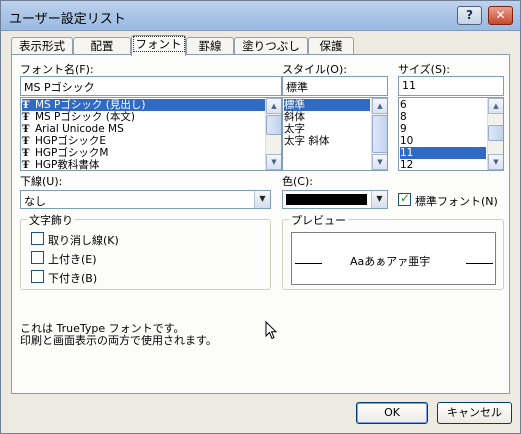 The height and width of the screenshot is (434, 521). Describe the element at coordinates (443, 117) in the screenshot. I see `list-item: 8` at that location.